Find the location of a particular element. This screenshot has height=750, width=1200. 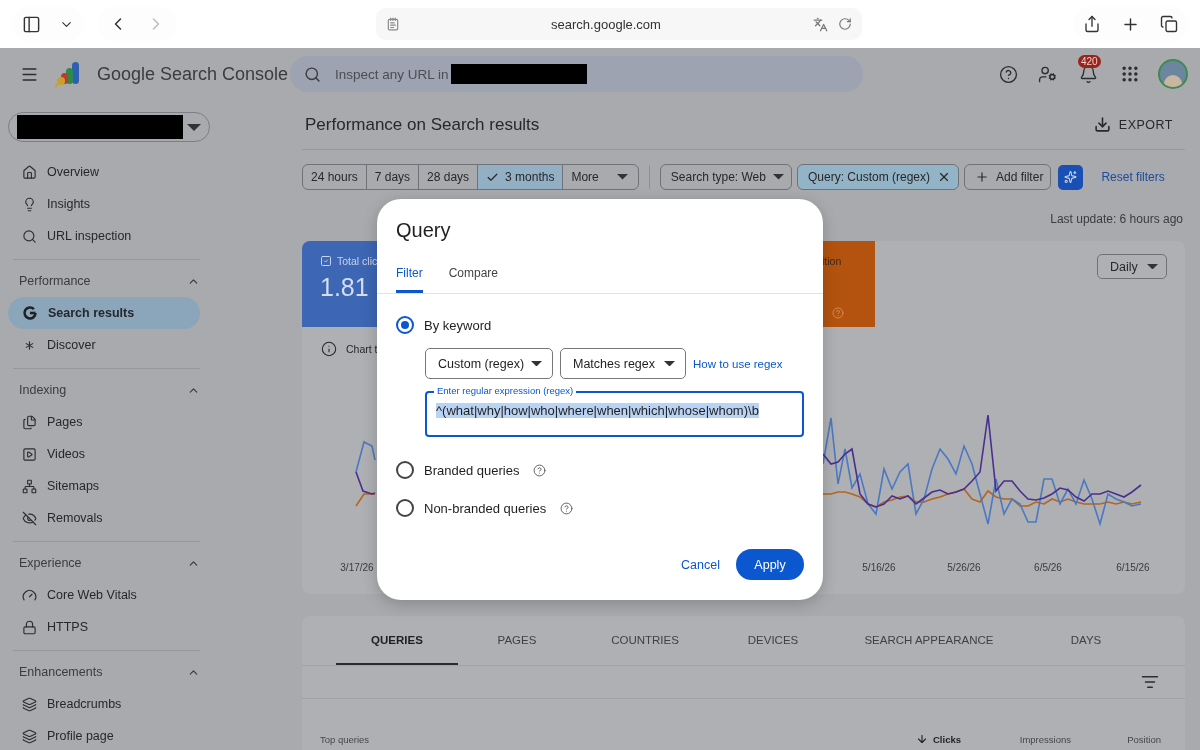

notification-badge: 420 is located at coordinates (1089, 61).